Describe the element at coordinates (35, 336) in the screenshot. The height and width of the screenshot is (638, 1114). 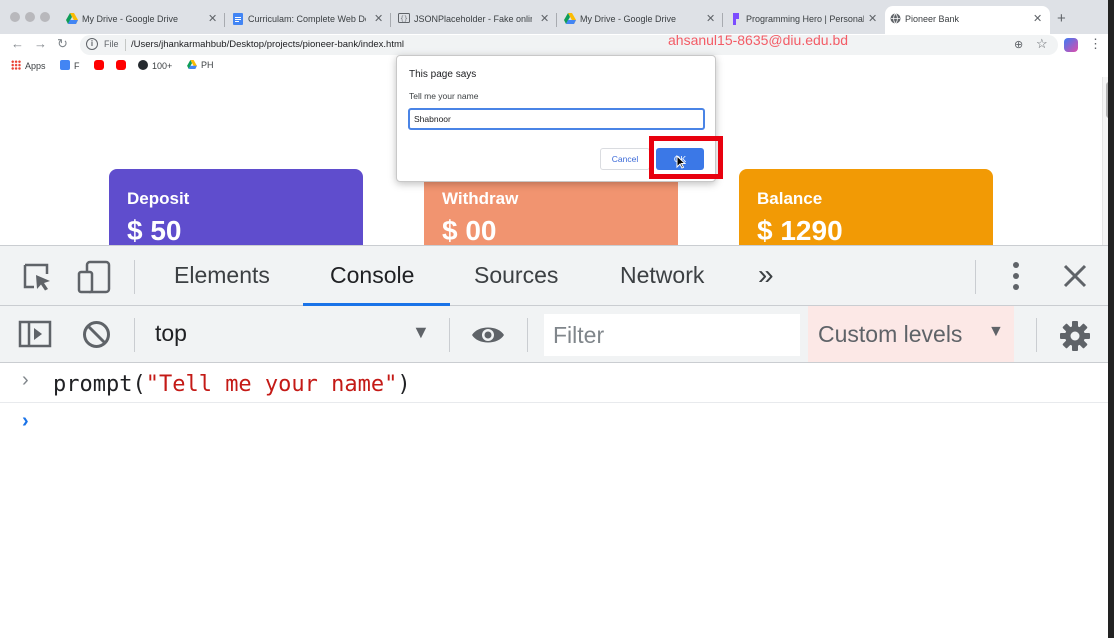
I see `sidebar-toggle-icon` at that location.